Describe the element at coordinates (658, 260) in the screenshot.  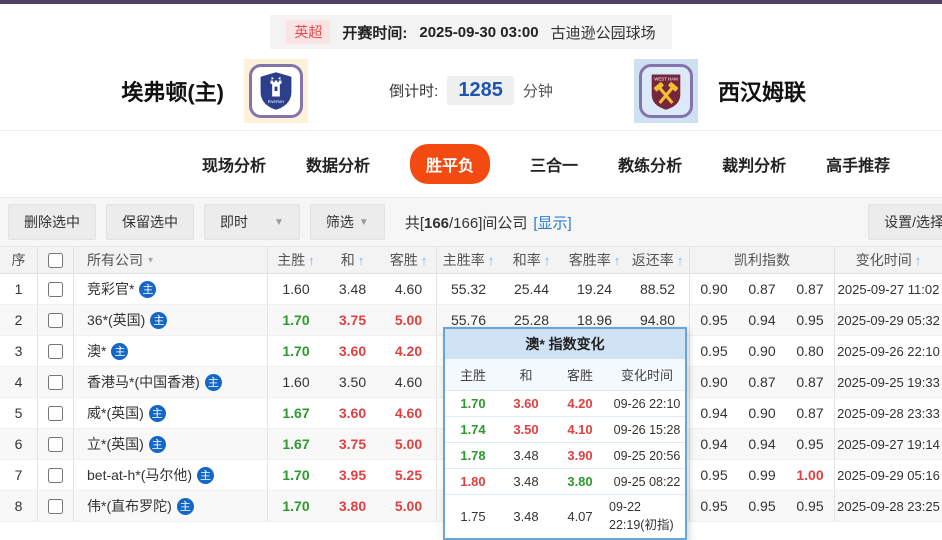
I see `header-return-rate: 返还率 ↑` at that location.